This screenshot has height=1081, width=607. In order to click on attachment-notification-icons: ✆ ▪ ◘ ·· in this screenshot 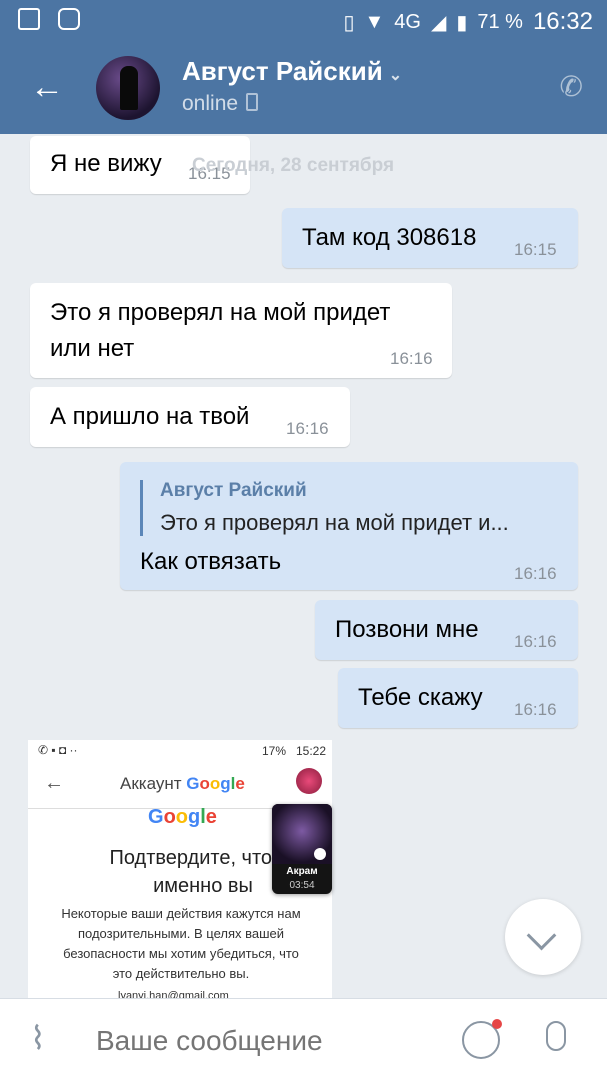, I will do `click(58, 750)`.